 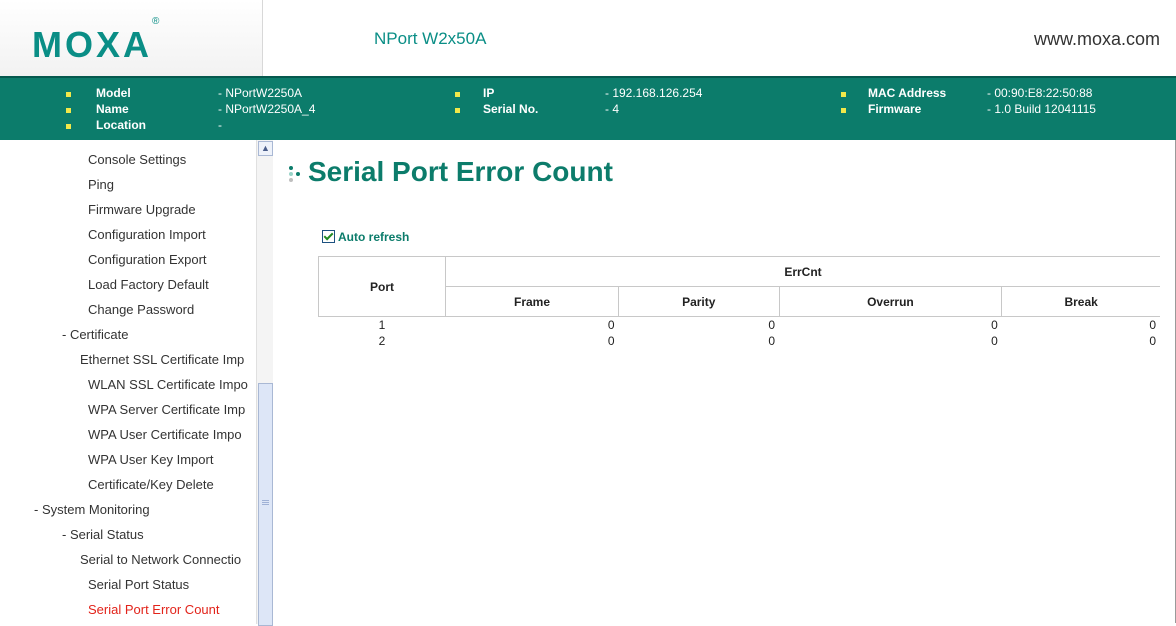 I want to click on scroll-thumb, so click(x=265, y=504).